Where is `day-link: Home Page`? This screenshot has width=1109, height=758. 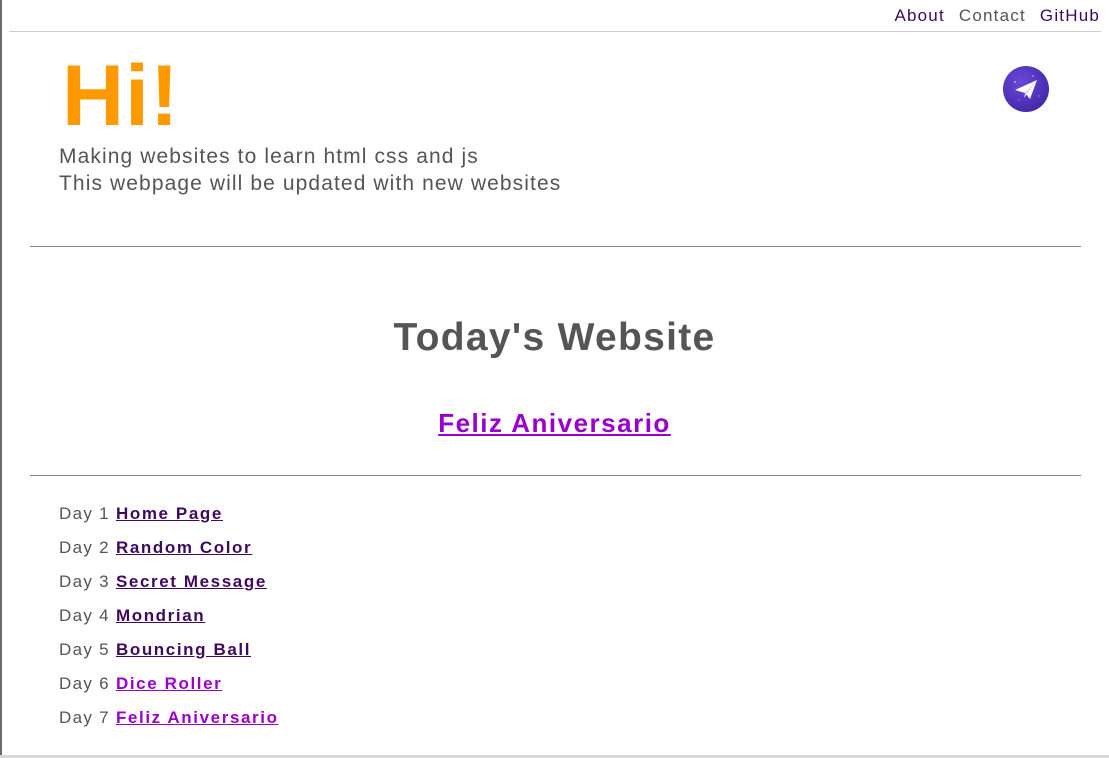 day-link: Home Page is located at coordinates (169, 513).